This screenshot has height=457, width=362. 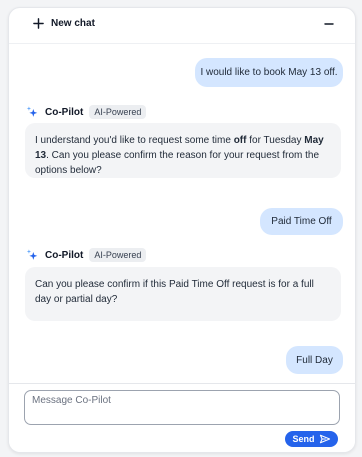 I want to click on chat-header: New chat, so click(x=182, y=26).